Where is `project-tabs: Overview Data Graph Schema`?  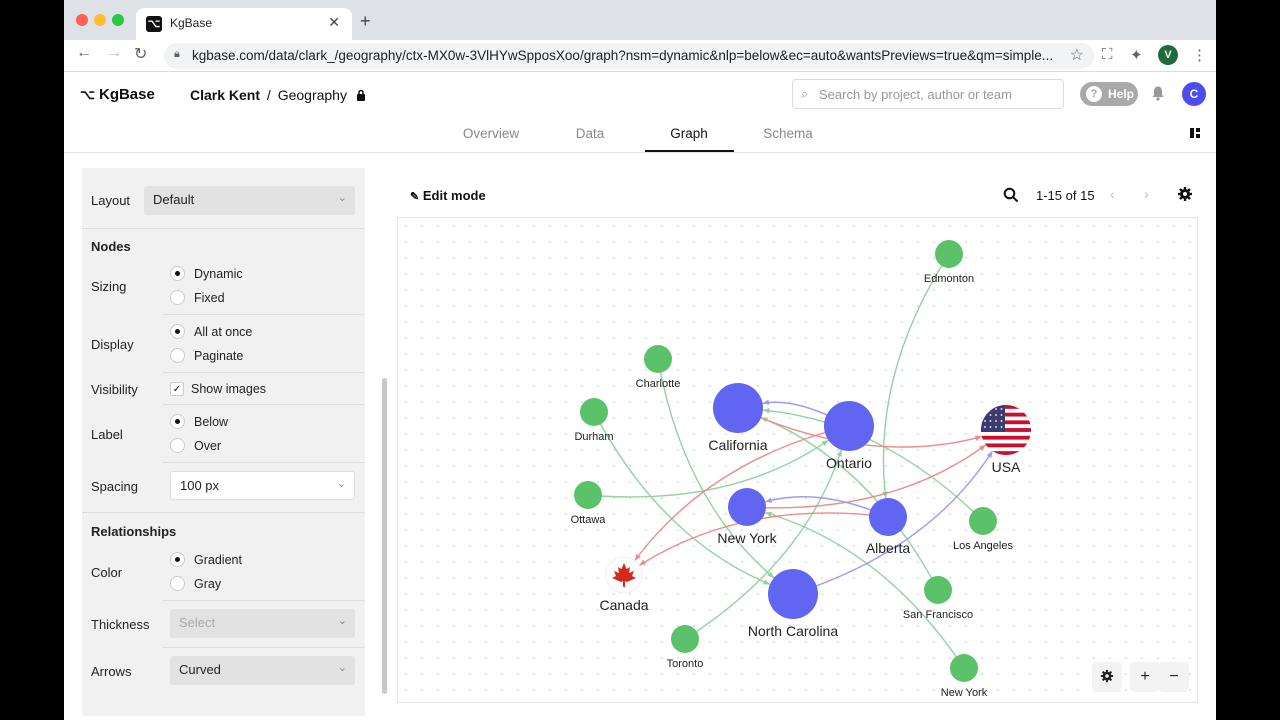
project-tabs: Overview Data Graph Schema is located at coordinates (640, 134).